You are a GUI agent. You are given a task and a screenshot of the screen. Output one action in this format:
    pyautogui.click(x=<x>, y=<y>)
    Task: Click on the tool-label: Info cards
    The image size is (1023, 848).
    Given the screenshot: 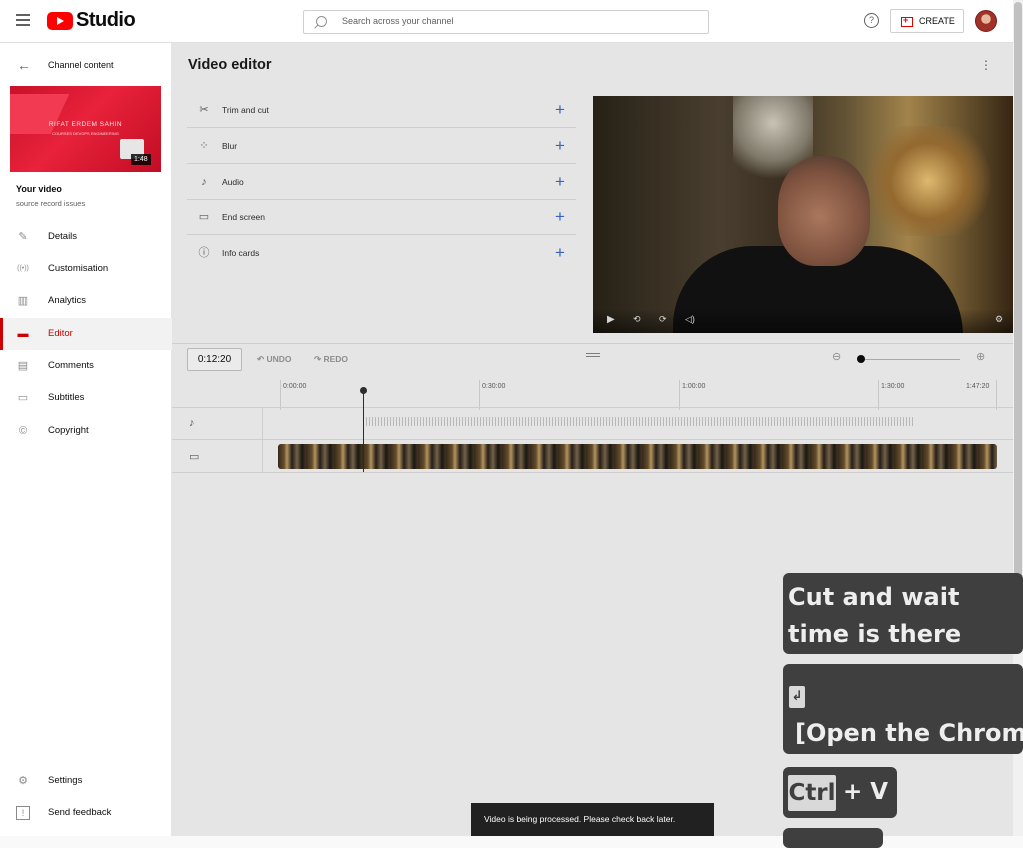 What is the action you would take?
    pyautogui.click(x=241, y=253)
    